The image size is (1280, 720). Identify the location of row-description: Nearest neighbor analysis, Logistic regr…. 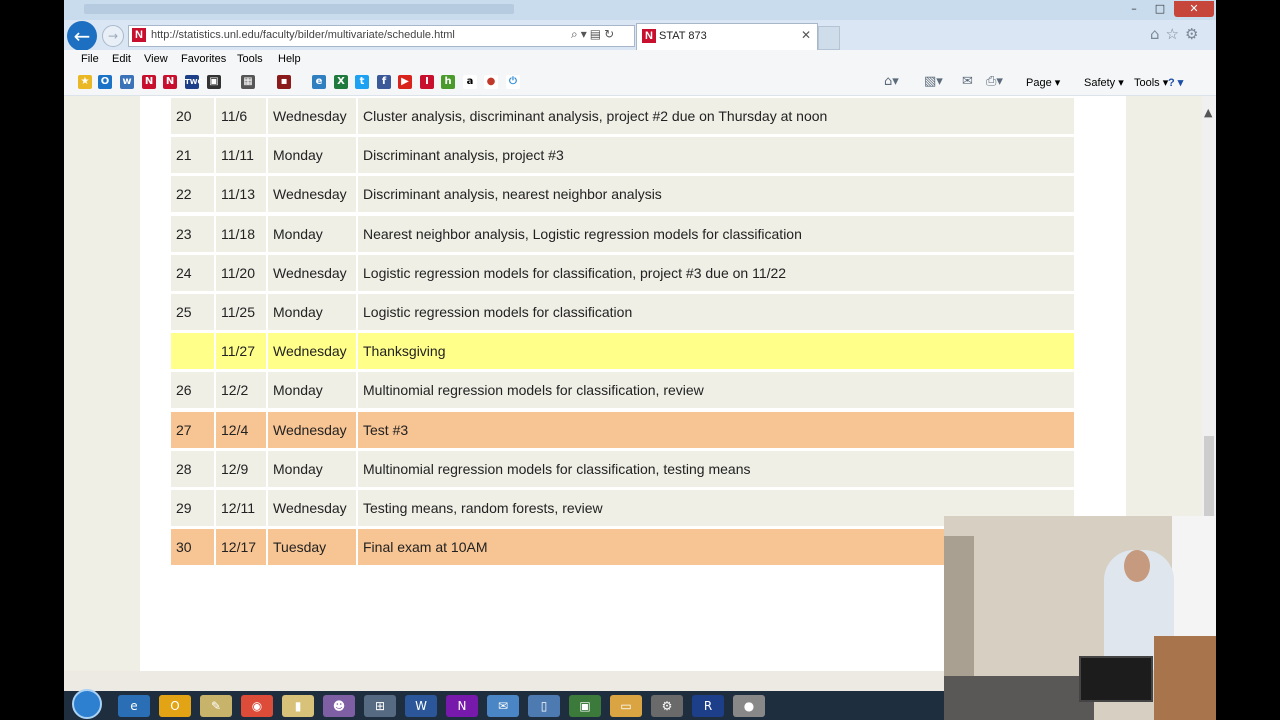
(716, 233).